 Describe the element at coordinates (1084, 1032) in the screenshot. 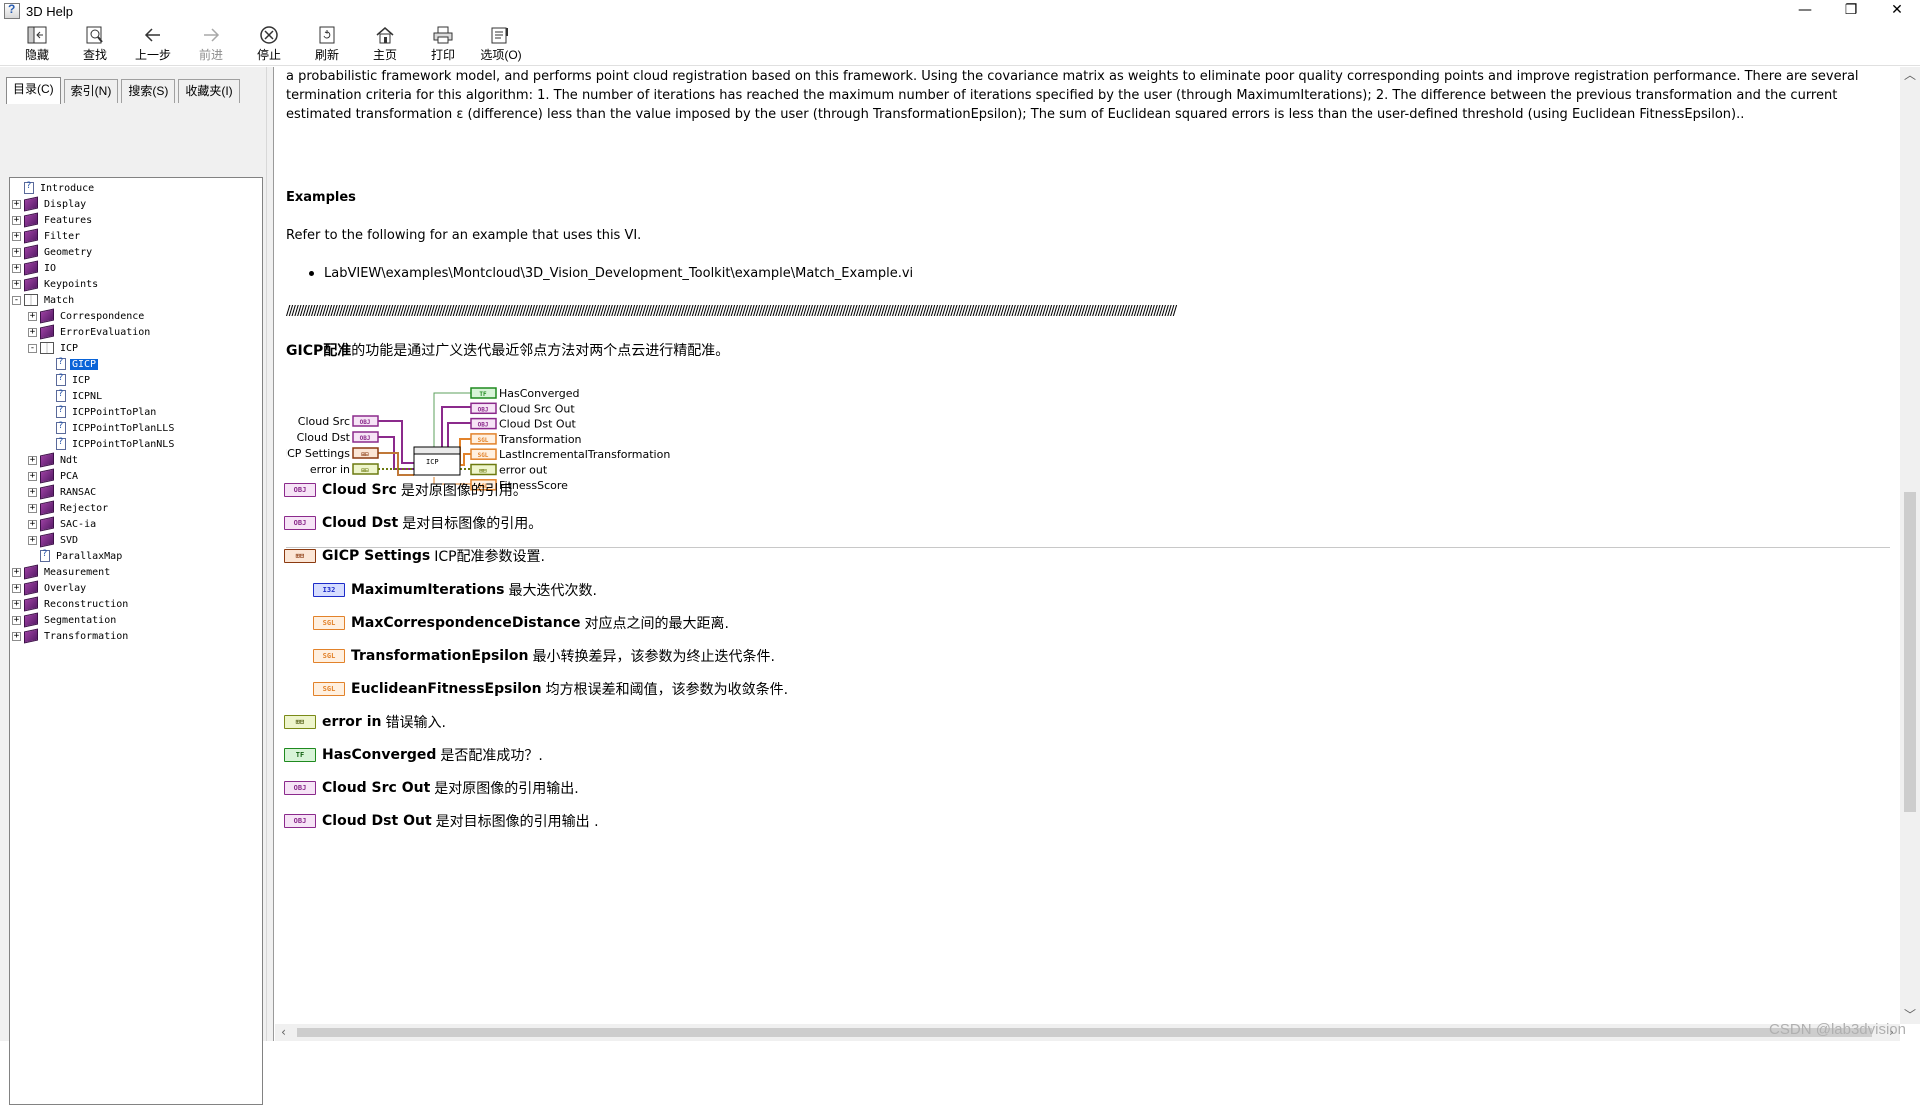

I see `horizontal-scroll-thumb` at that location.